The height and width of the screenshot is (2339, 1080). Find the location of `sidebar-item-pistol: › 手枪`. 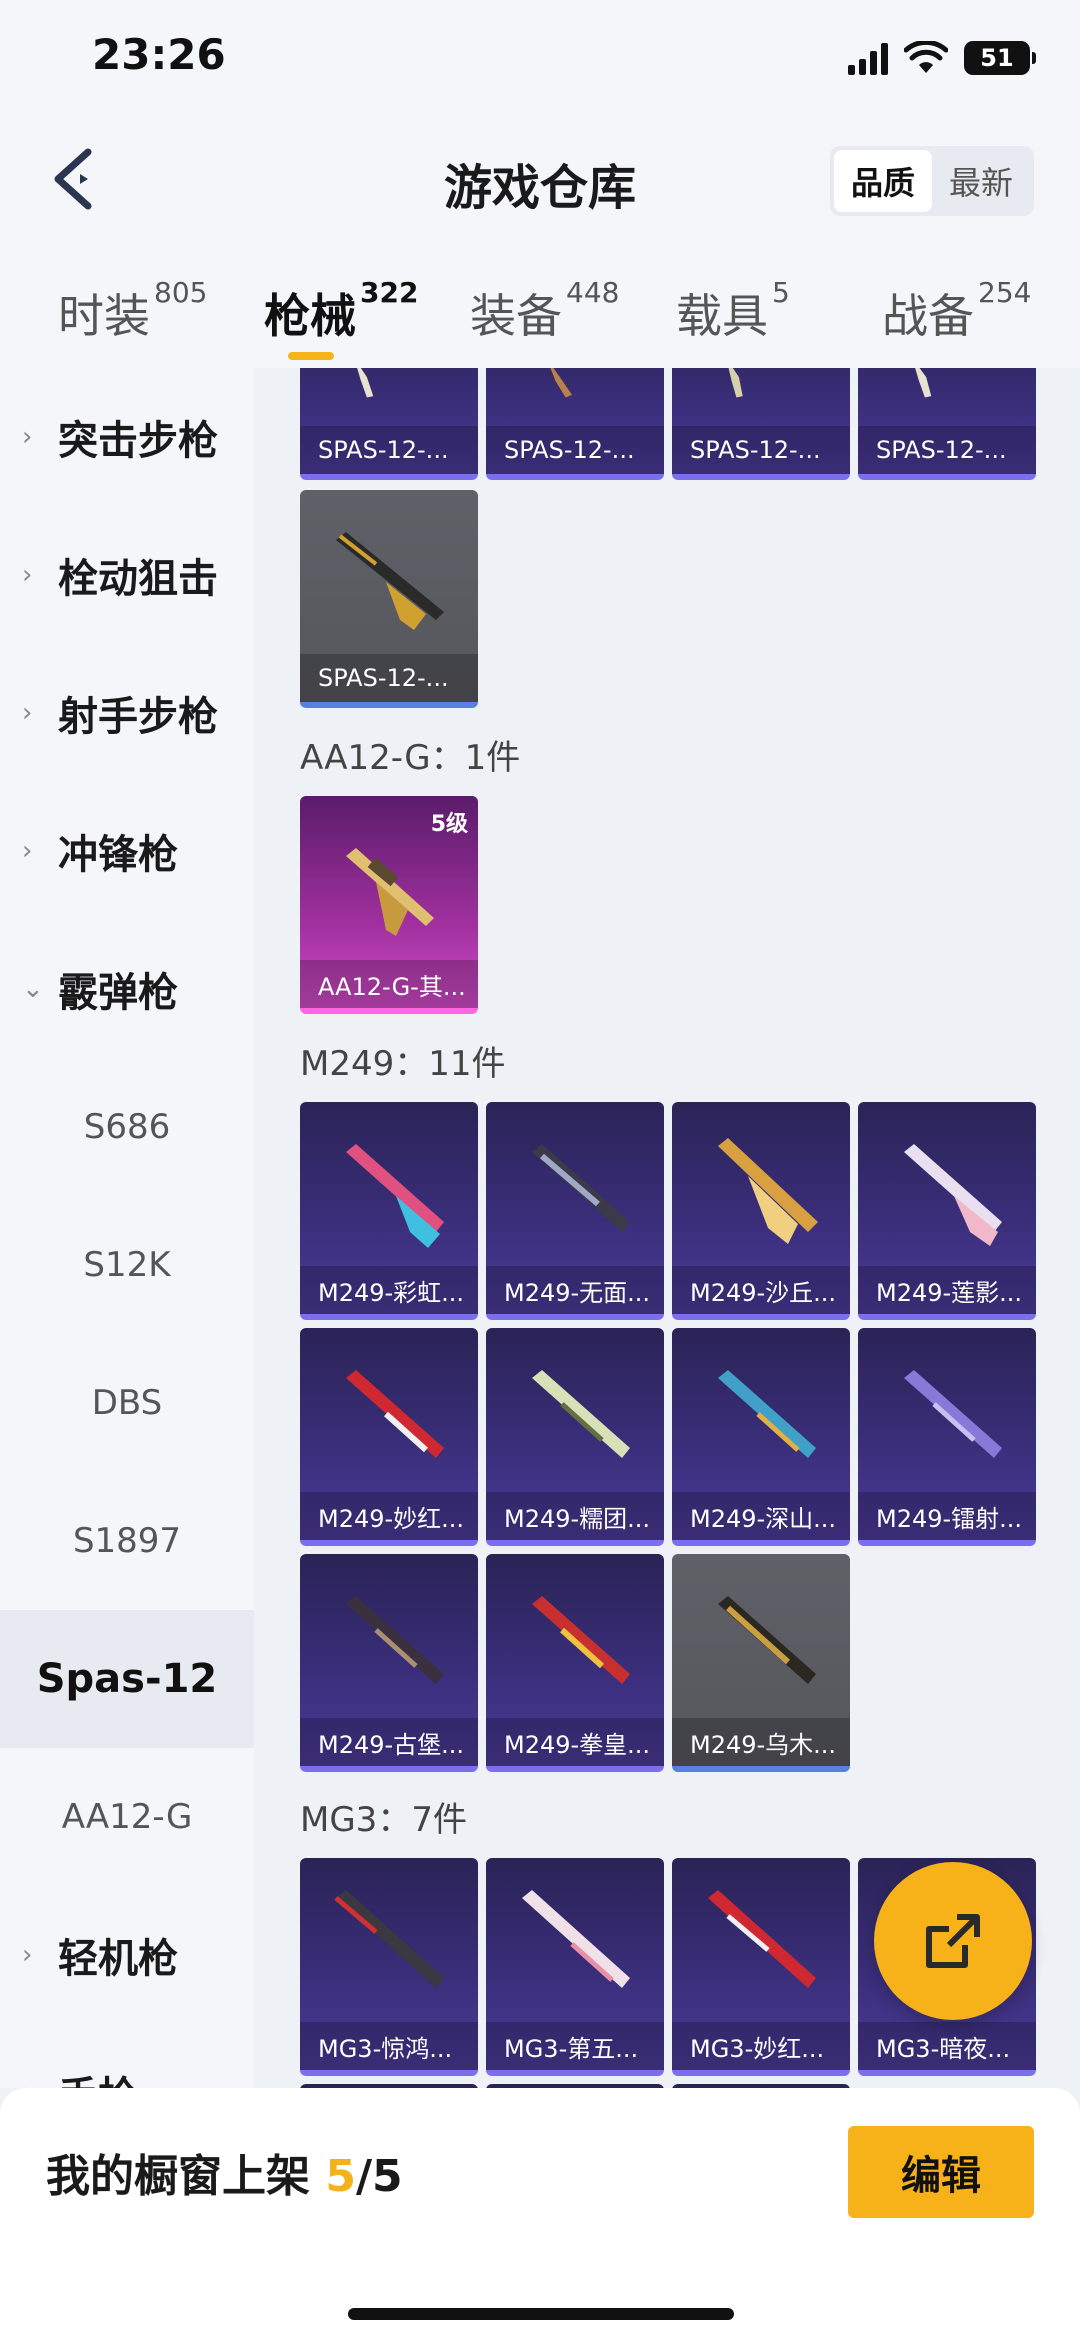

sidebar-item-pistol: › 手枪 is located at coordinates (127, 2056).